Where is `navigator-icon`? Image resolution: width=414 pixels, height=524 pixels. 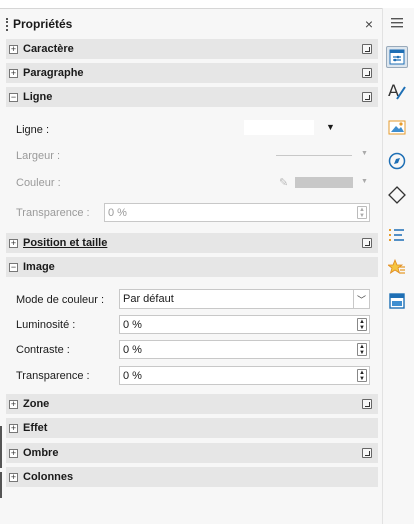 navigator-icon is located at coordinates (397, 161).